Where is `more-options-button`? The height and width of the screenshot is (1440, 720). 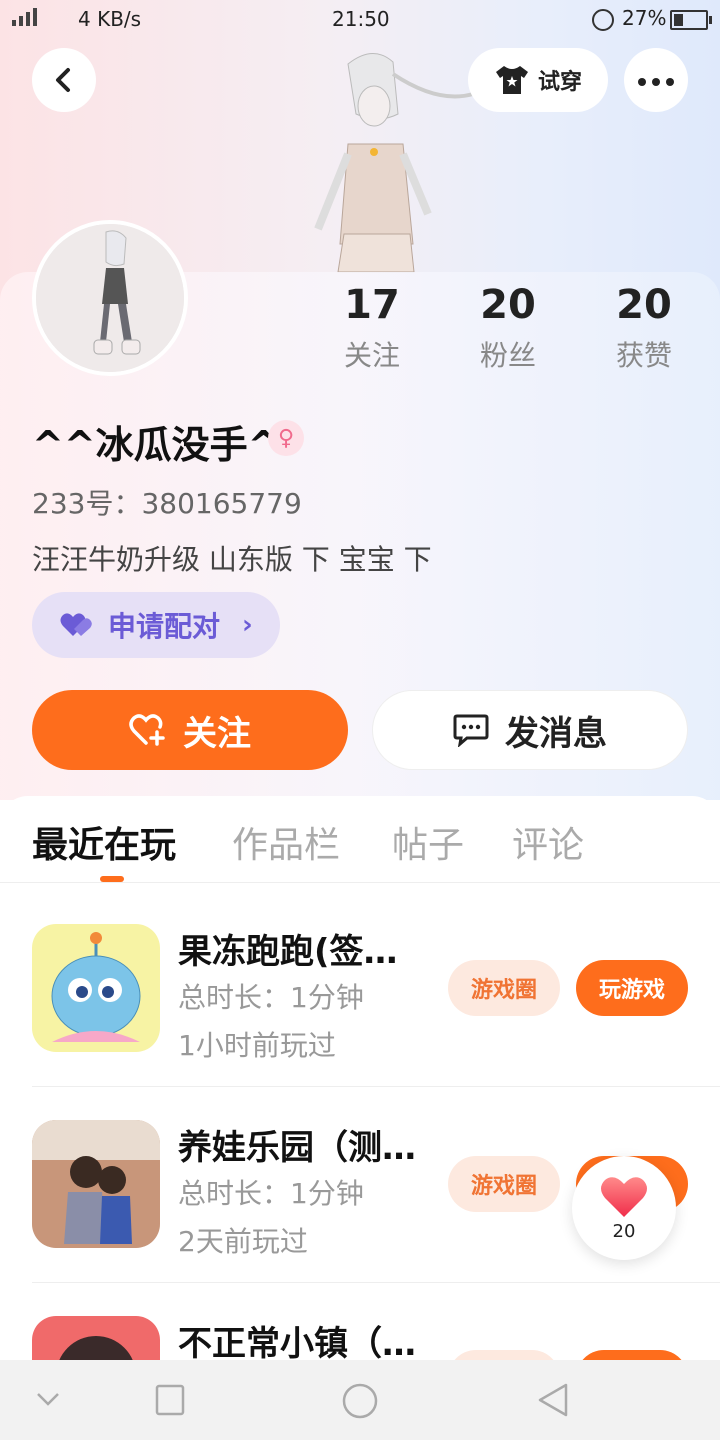 more-options-button is located at coordinates (656, 80).